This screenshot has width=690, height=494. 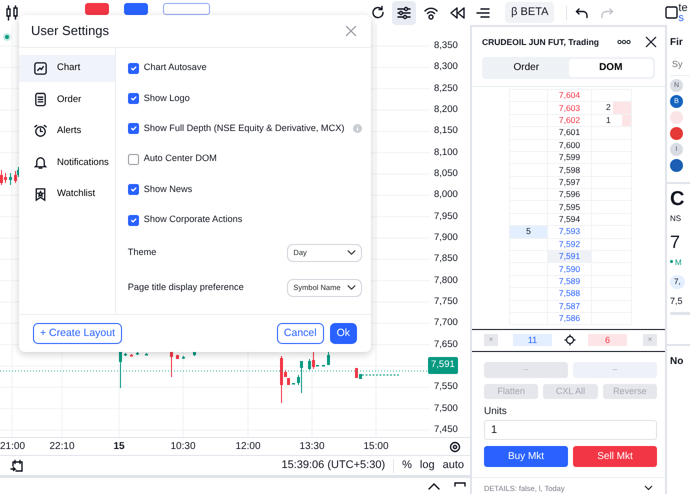 I want to click on price-cell: 7,602, so click(x=570, y=120).